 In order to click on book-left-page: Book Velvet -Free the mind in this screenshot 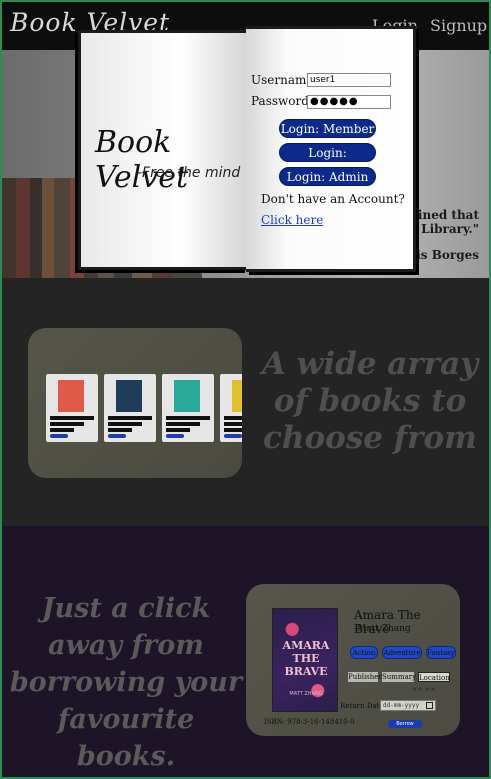, I will do `click(163, 150)`.